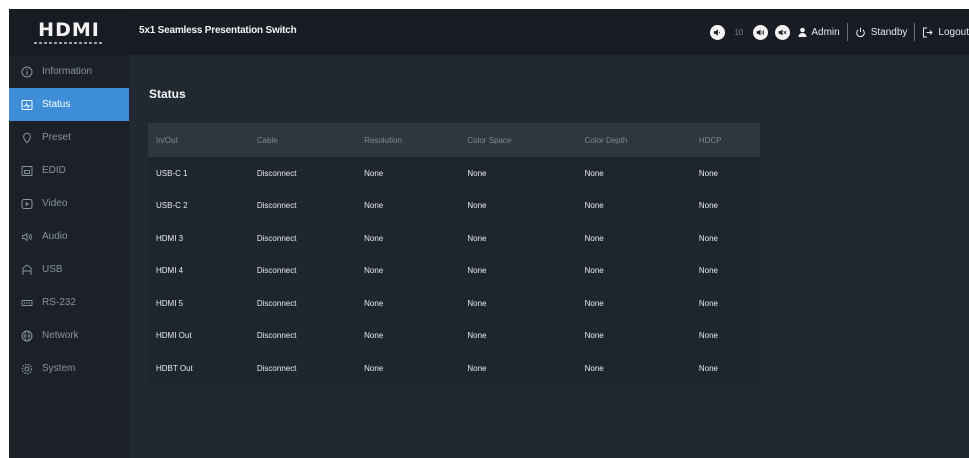  I want to click on sidebar-item-preset: Preset, so click(69, 137).